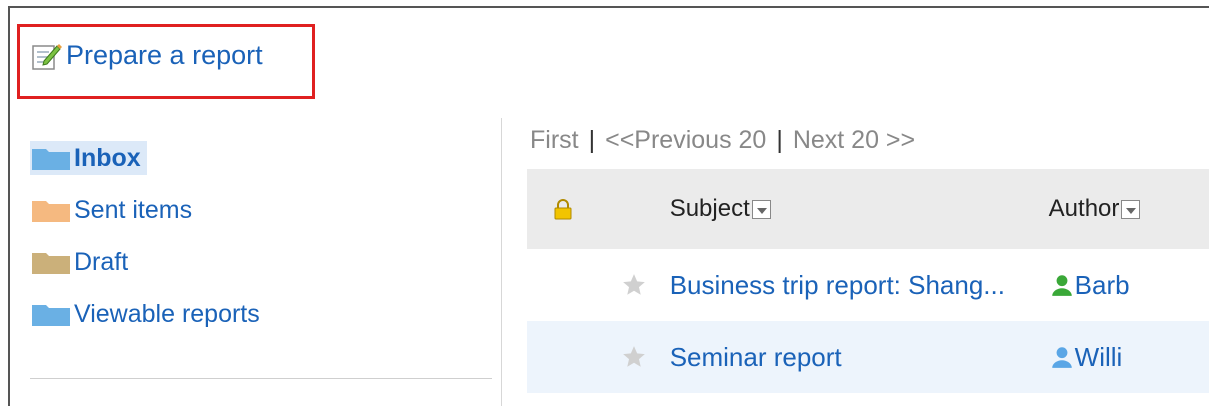  What do you see at coordinates (854, 140) in the screenshot?
I see `pager-next: Next 20 >>` at bounding box center [854, 140].